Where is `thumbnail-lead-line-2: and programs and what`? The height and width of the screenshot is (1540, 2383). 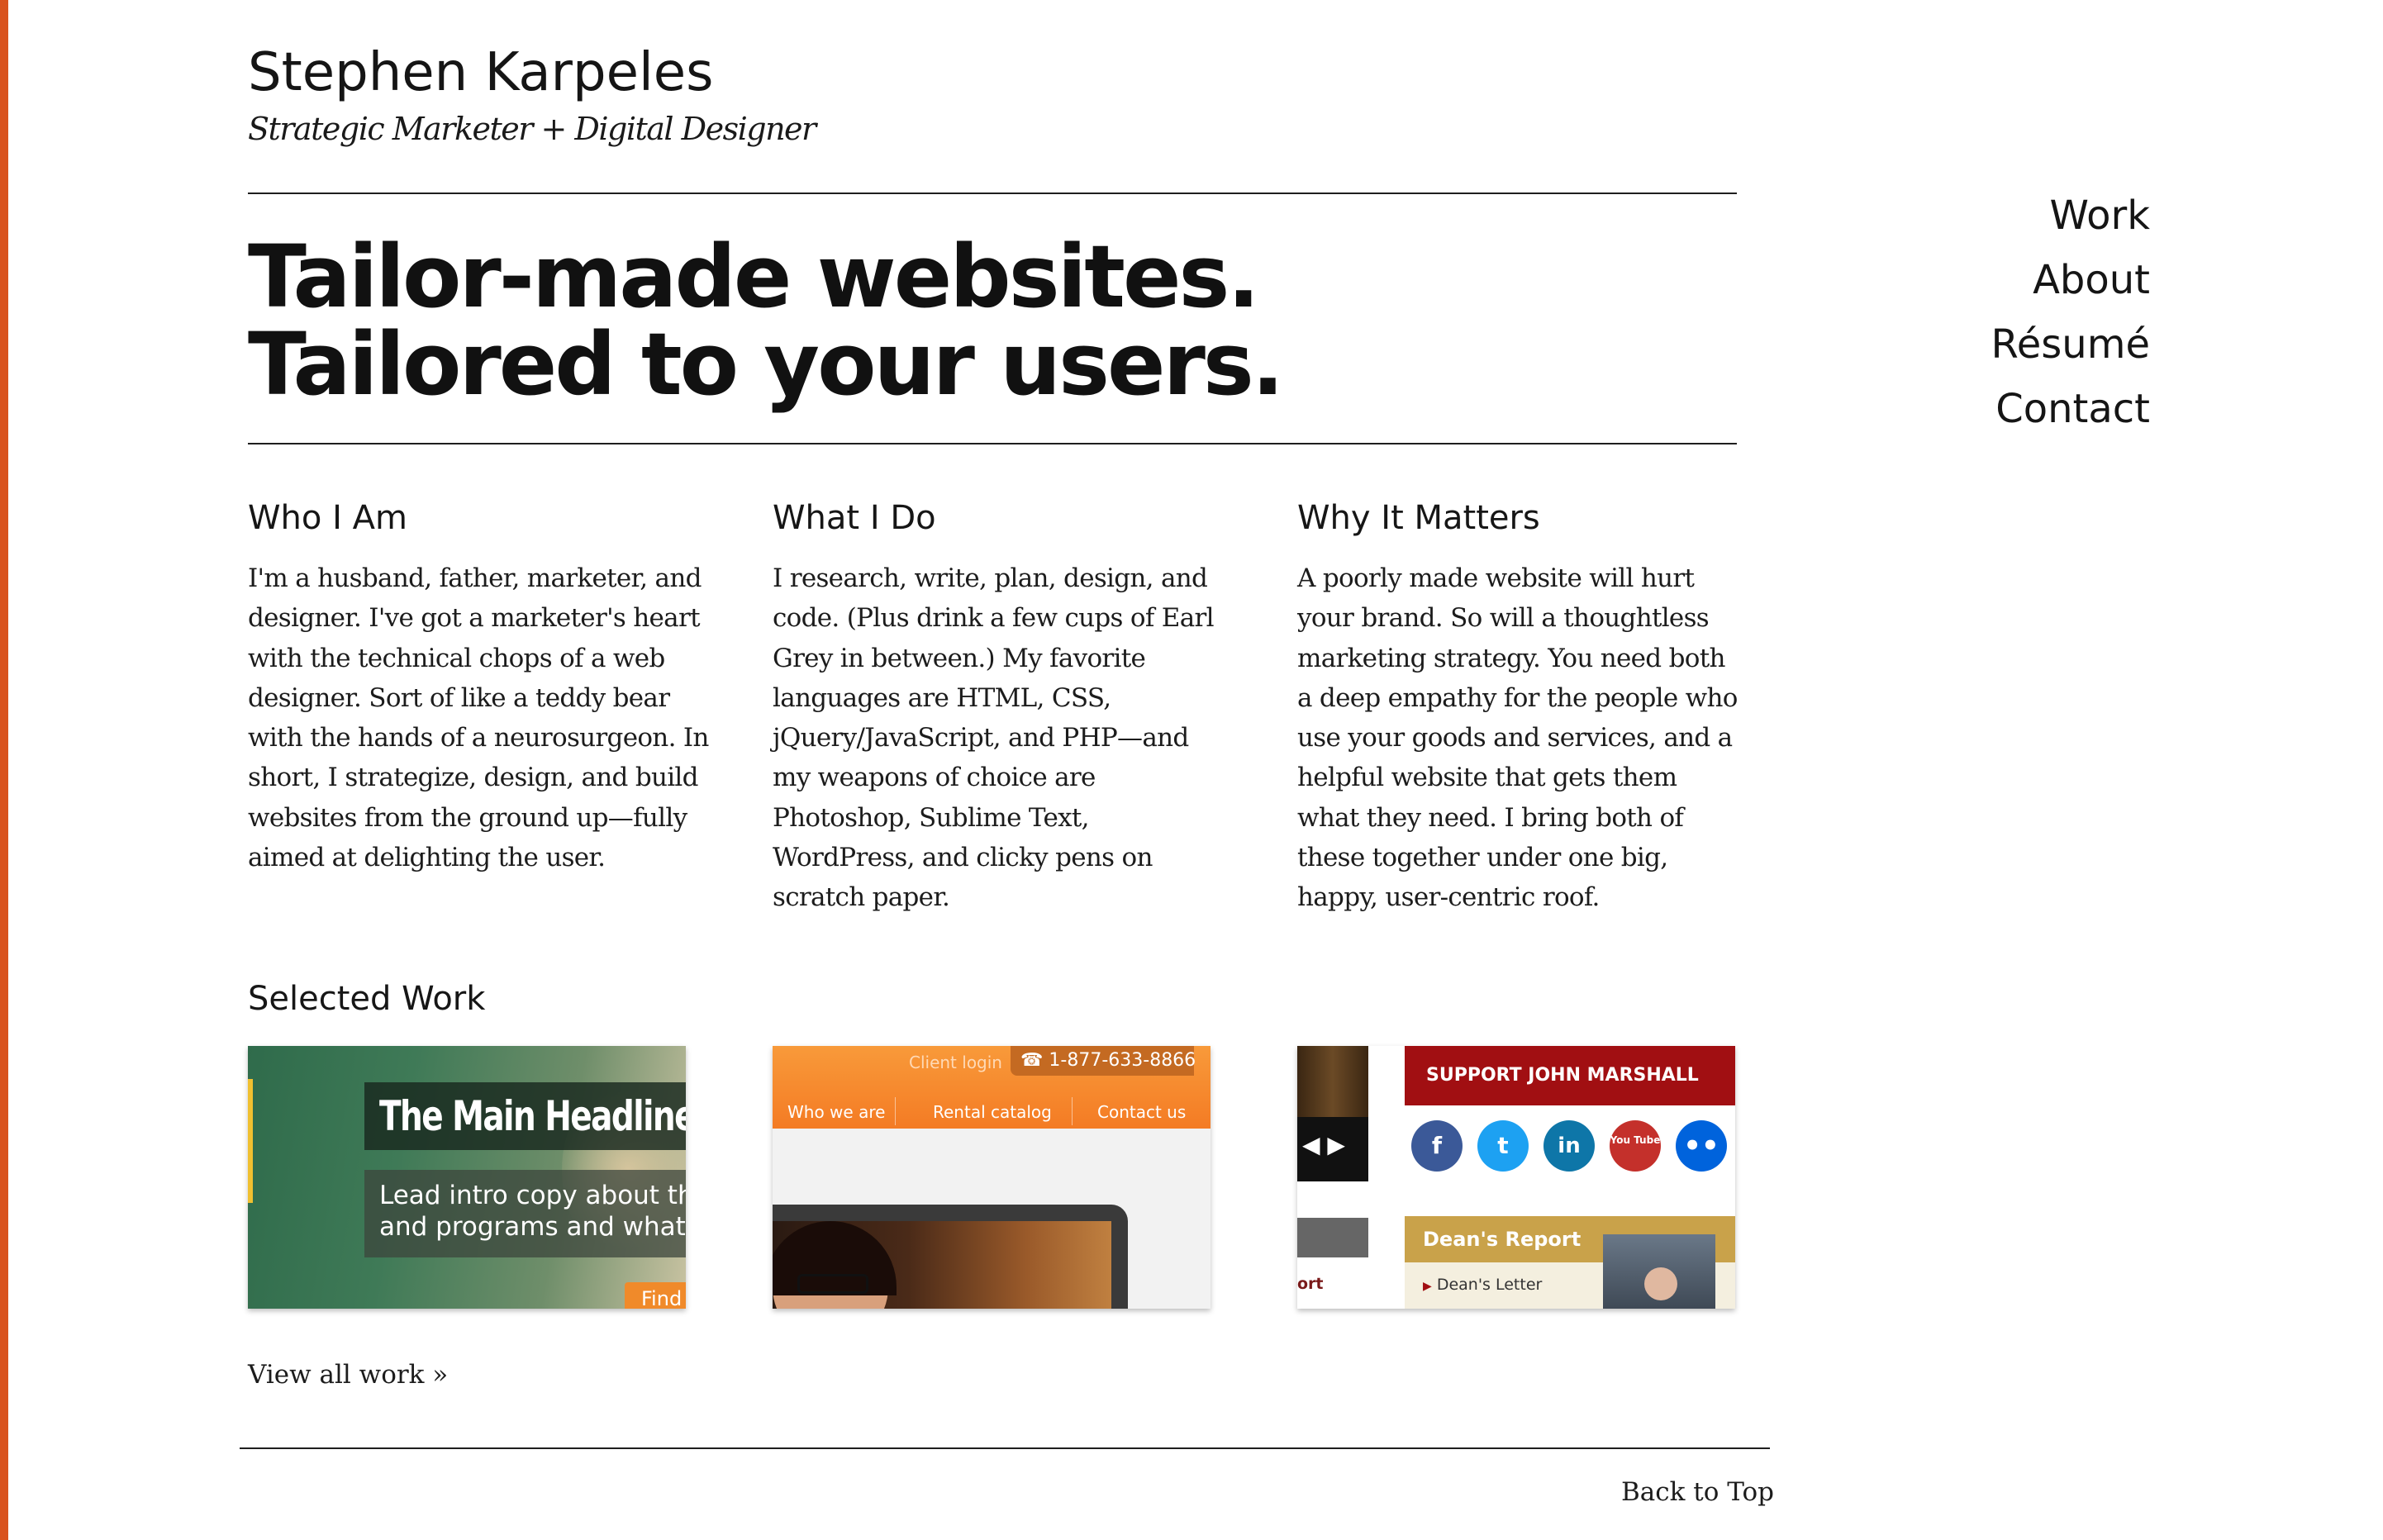
thumbnail-lead-line-2: and programs and what is located at coordinates (532, 1227).